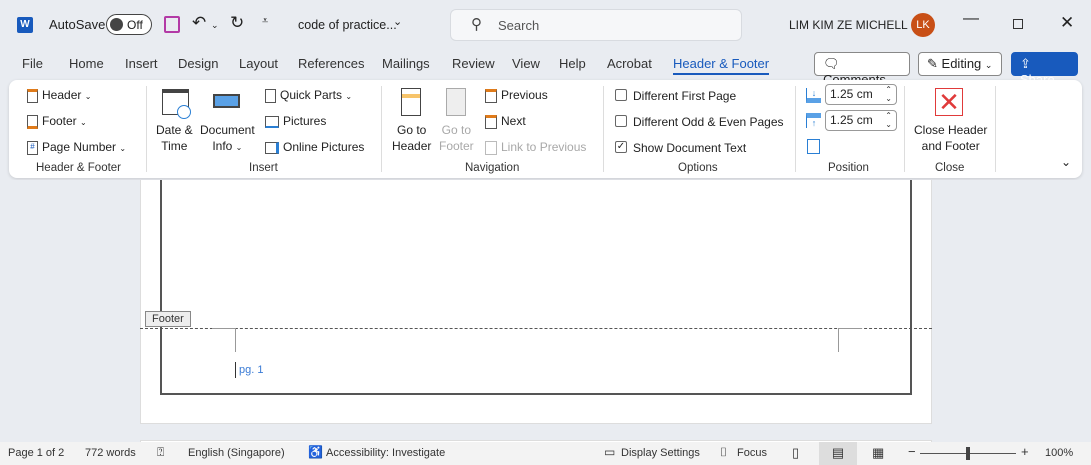 The image size is (1091, 465). Describe the element at coordinates (813, 120) in the screenshot. I see `footer-position-icon: ↑` at that location.